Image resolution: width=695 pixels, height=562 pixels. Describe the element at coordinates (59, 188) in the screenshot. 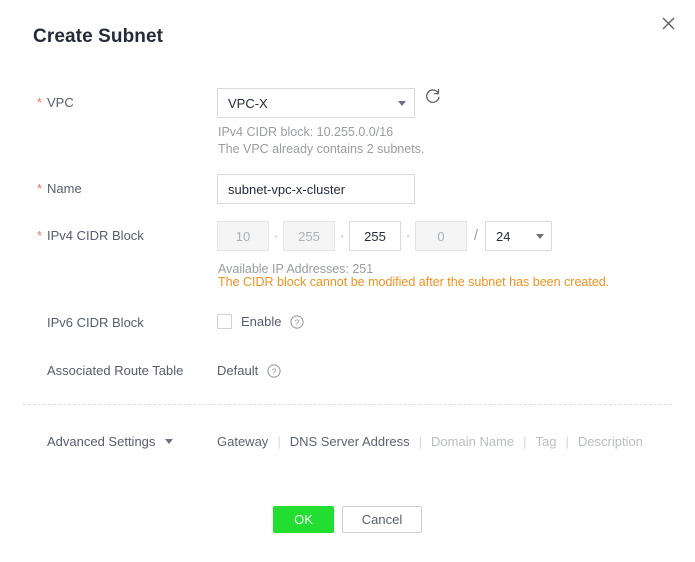

I see `name-label: * Name` at that location.